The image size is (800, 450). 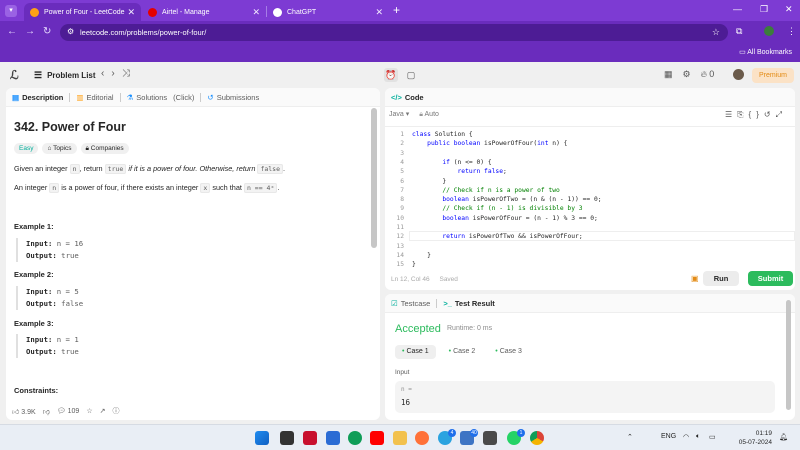 I want to click on code-line: 7 // Check if n is a power of two, so click(x=590, y=191).